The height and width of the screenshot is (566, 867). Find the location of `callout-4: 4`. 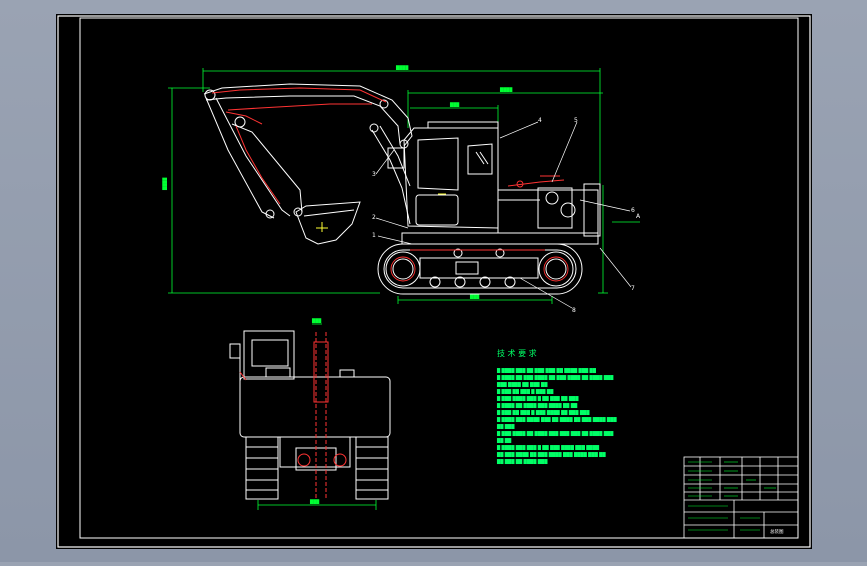

callout-4: 4 is located at coordinates (540, 120).